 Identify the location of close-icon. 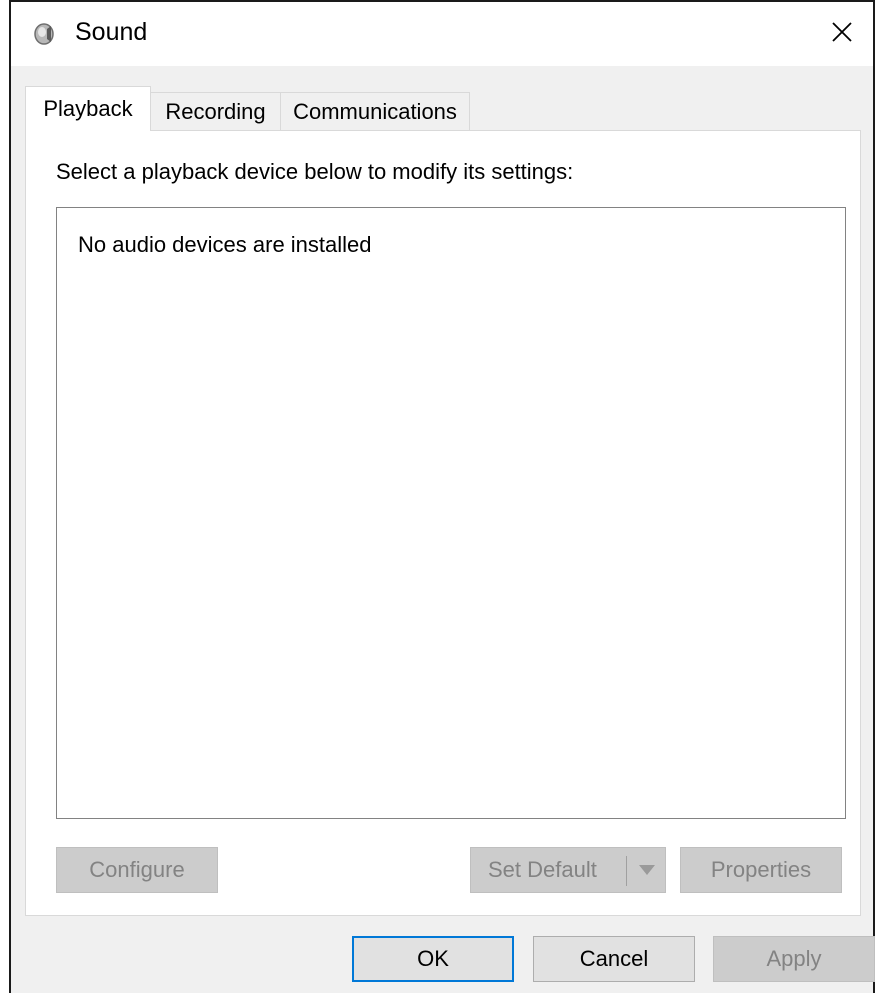
(842, 34).